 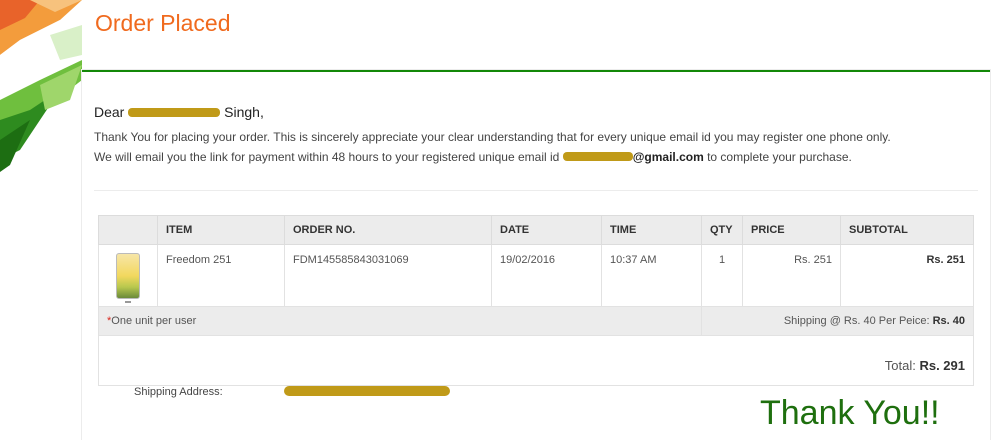 I want to click on shipping-charge-label: Shipping @ Rs. 40 Per Peice:, so click(x=856, y=321).